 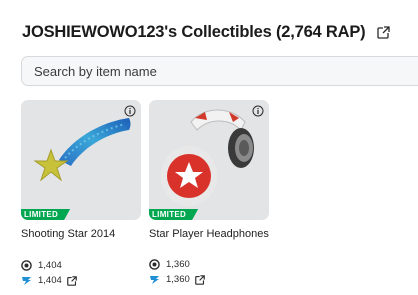 I want to click on shooting-star-image, so click(x=82, y=150).